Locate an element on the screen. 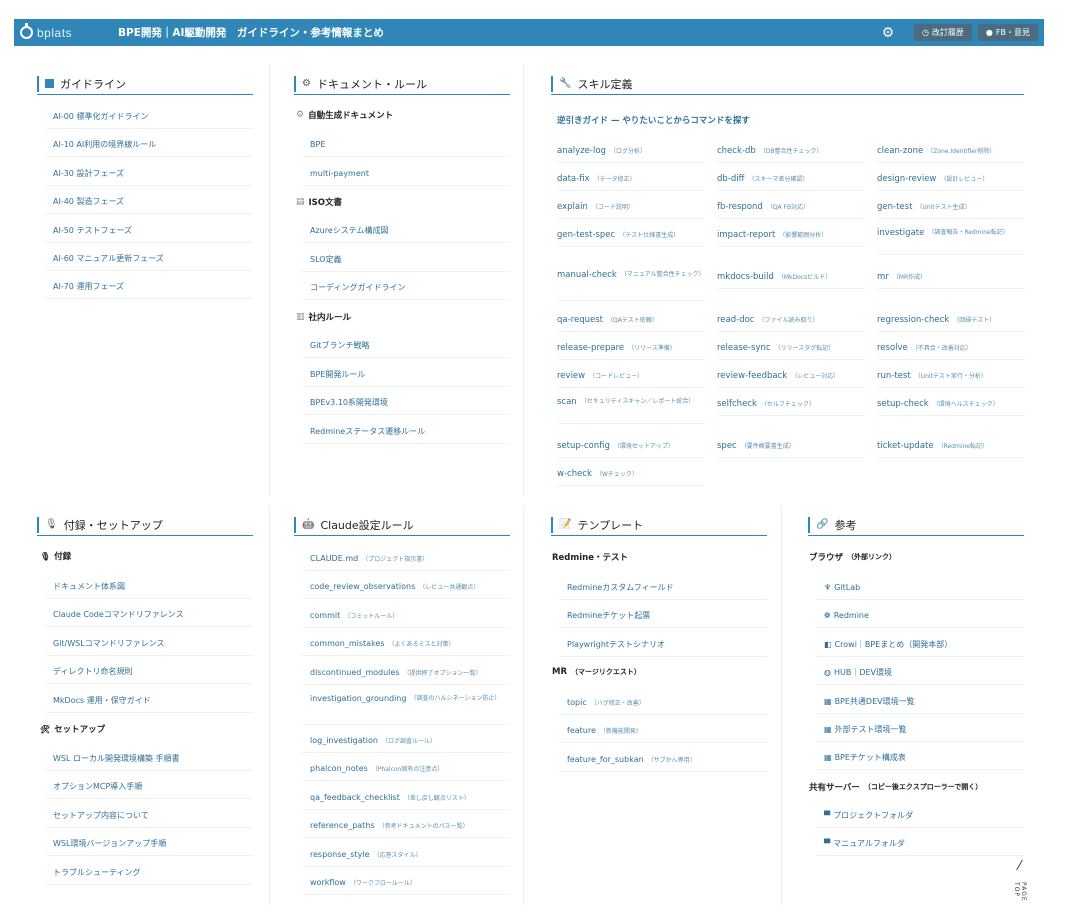 This screenshot has width=1068, height=924. claude-rule-item: common_mistakes （よくあるミスと対策） is located at coordinates (406, 644).